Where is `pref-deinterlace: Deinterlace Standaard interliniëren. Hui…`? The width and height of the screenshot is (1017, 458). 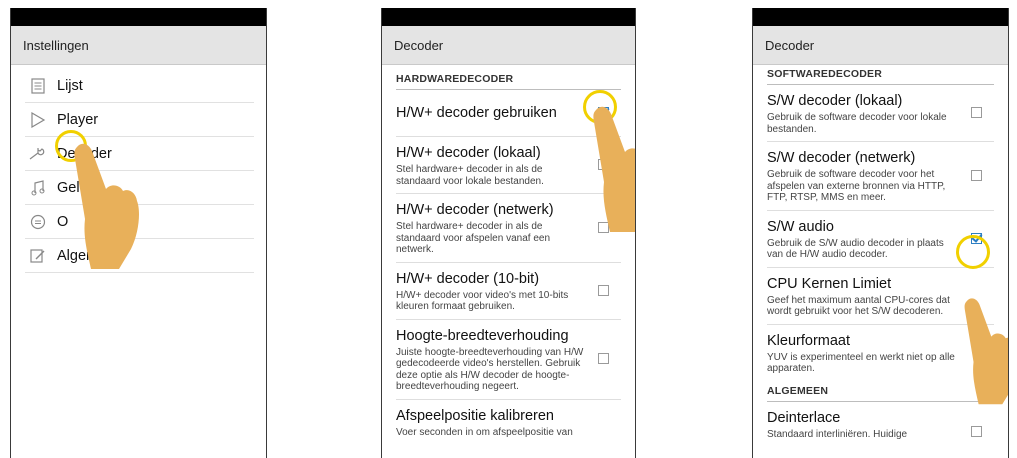 pref-deinterlace: Deinterlace Standaard interliniëren. Hui… is located at coordinates (880, 424).